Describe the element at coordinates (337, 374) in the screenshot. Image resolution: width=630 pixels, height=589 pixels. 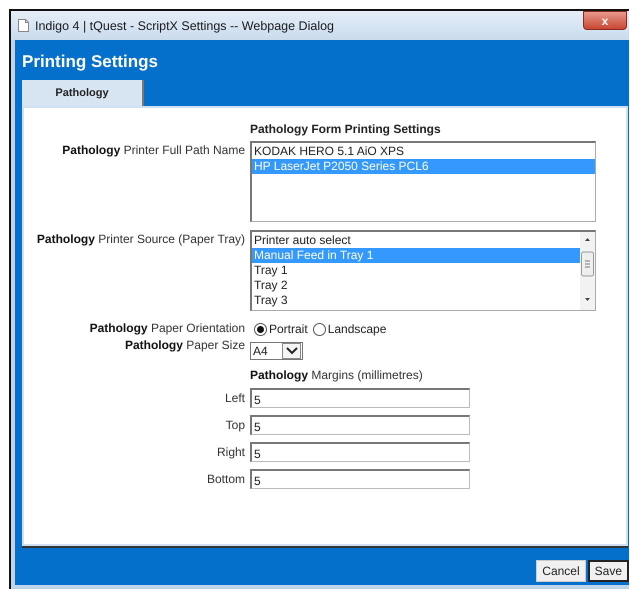
I see `section-title: Pathology Margins (millimetres)` at that location.